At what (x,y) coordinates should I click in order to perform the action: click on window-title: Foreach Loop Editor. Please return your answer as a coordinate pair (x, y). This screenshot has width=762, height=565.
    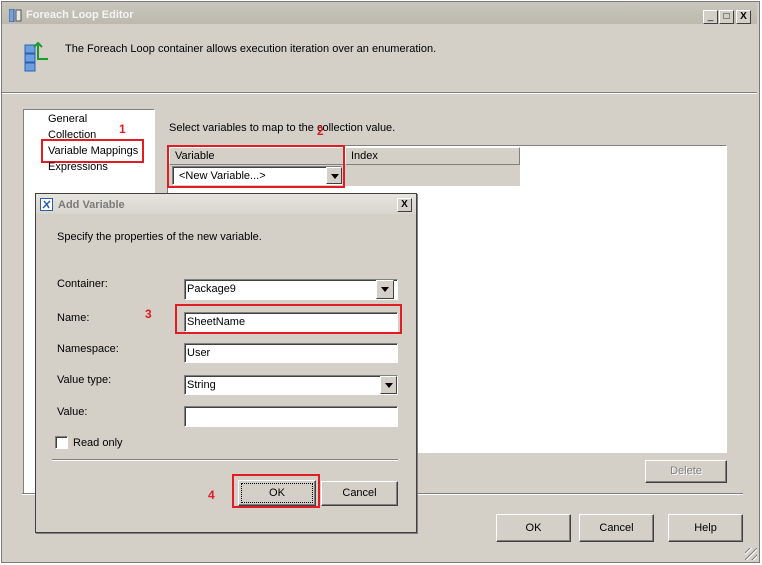
    Looking at the image, I should click on (80, 15).